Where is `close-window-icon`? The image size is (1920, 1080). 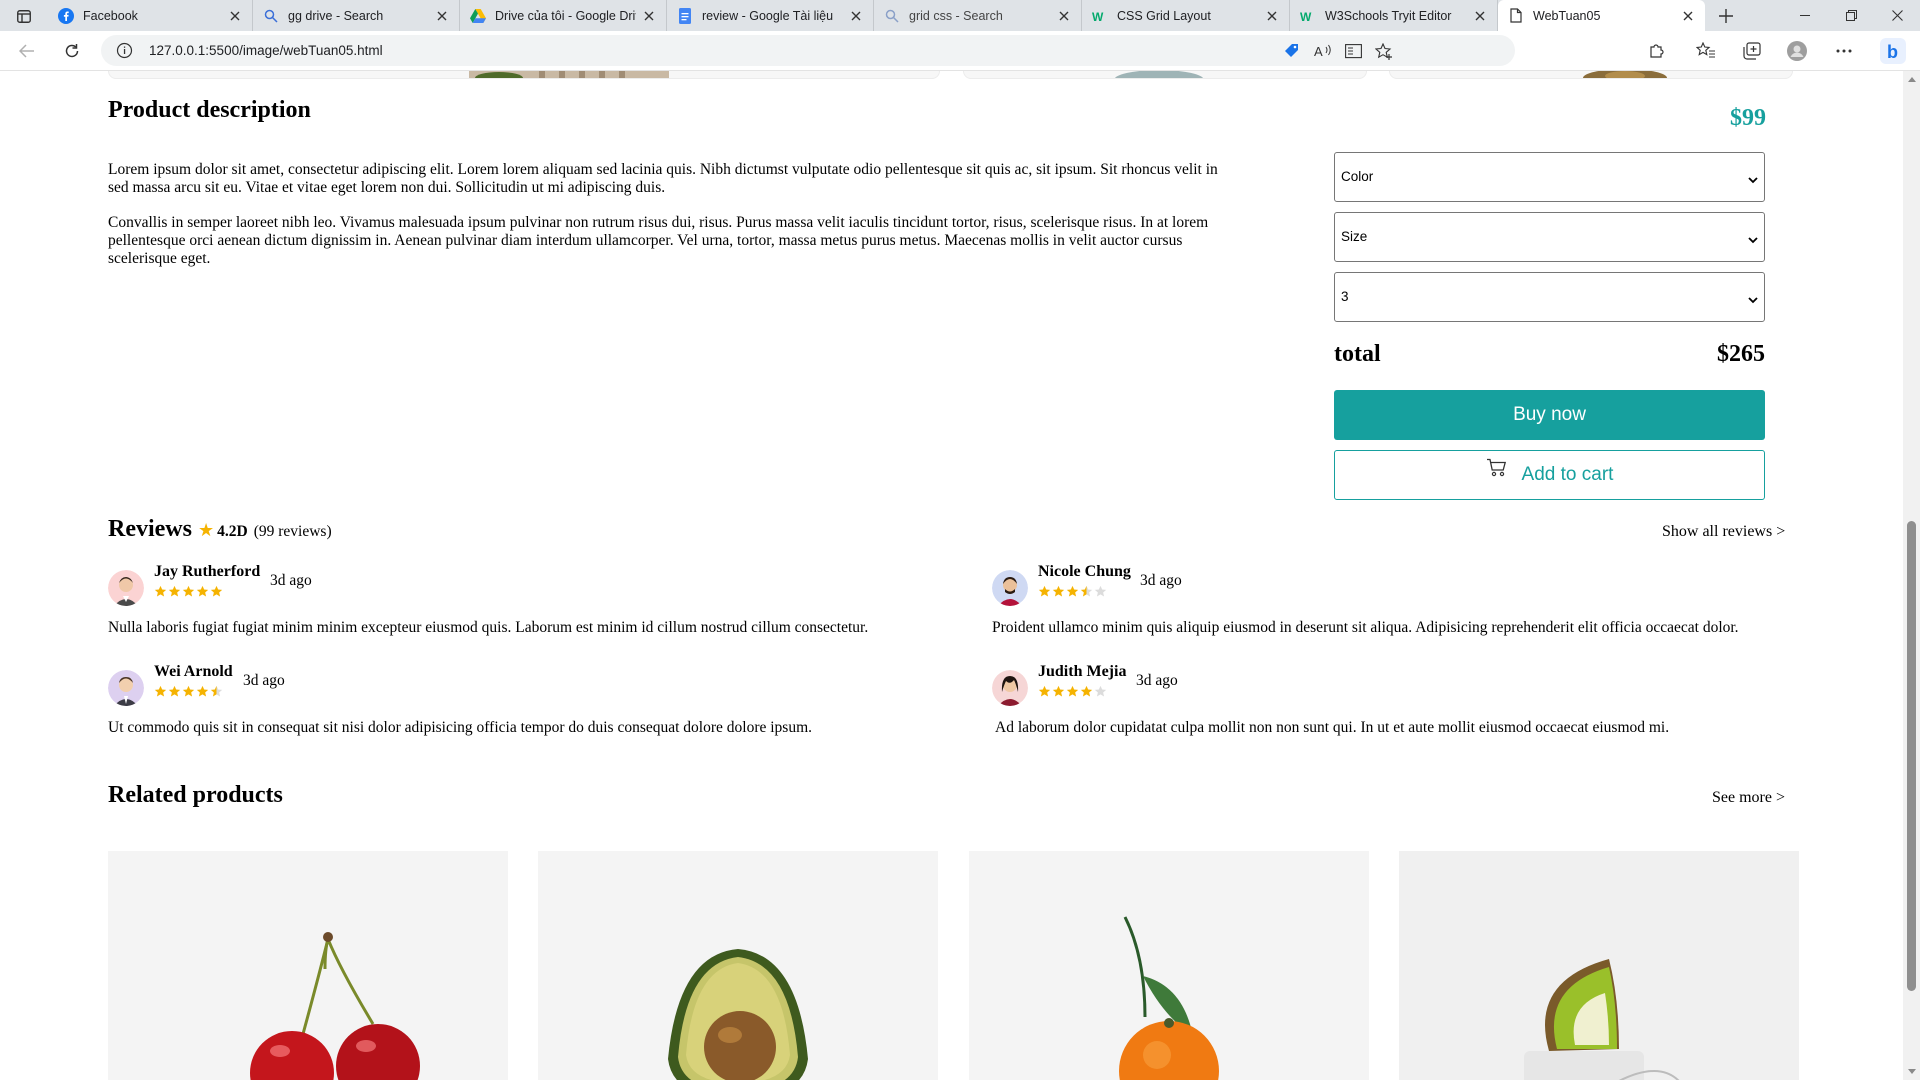 close-window-icon is located at coordinates (1897, 15).